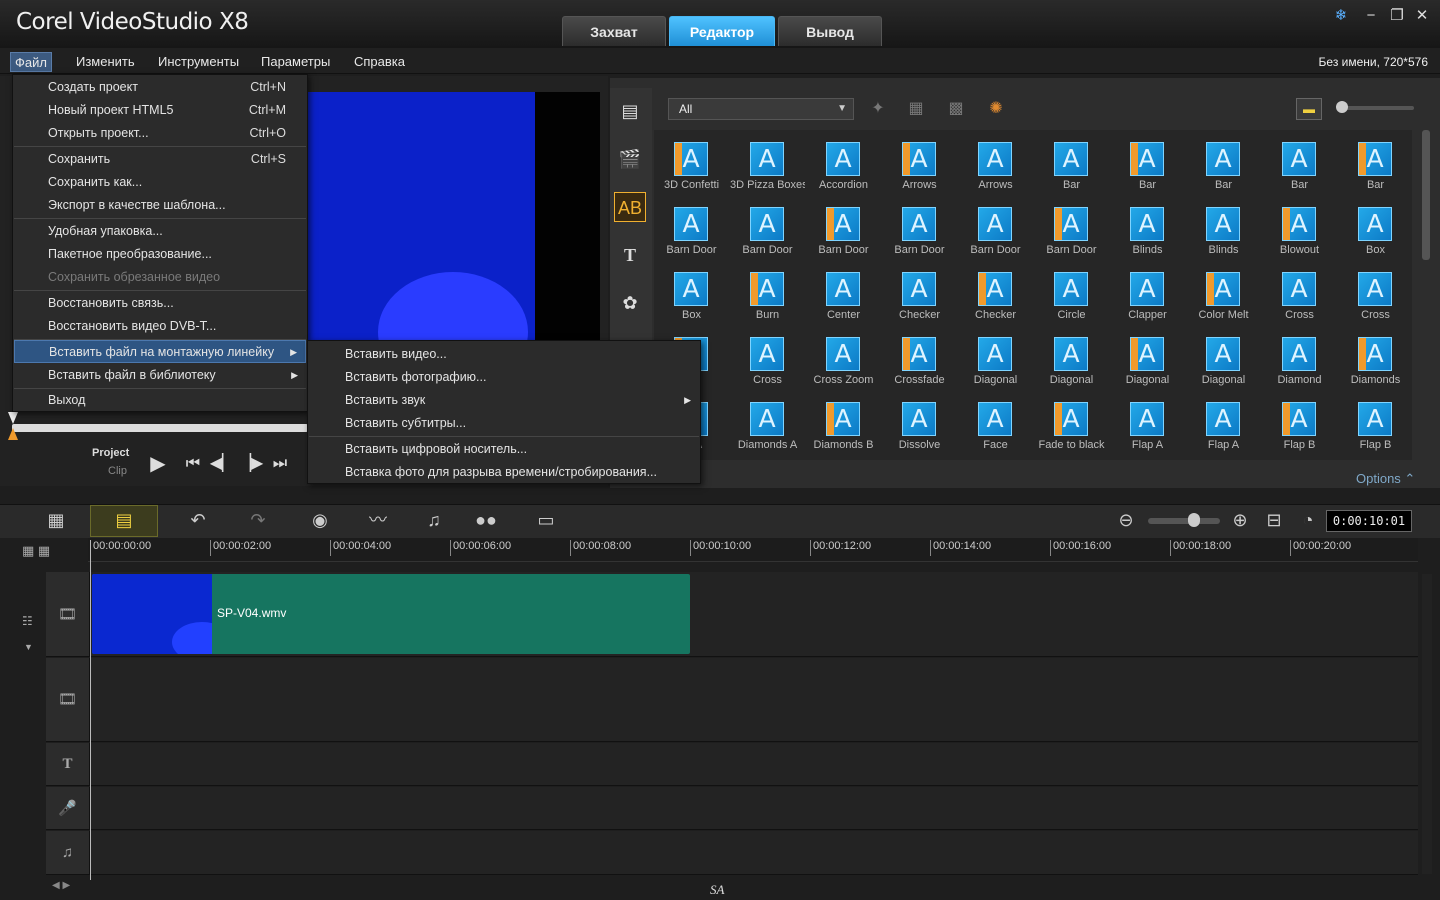 Image resolution: width=1440 pixels, height=900 pixels. Describe the element at coordinates (691, 162) in the screenshot. I see `transition-item: A 3D Confetti` at that location.